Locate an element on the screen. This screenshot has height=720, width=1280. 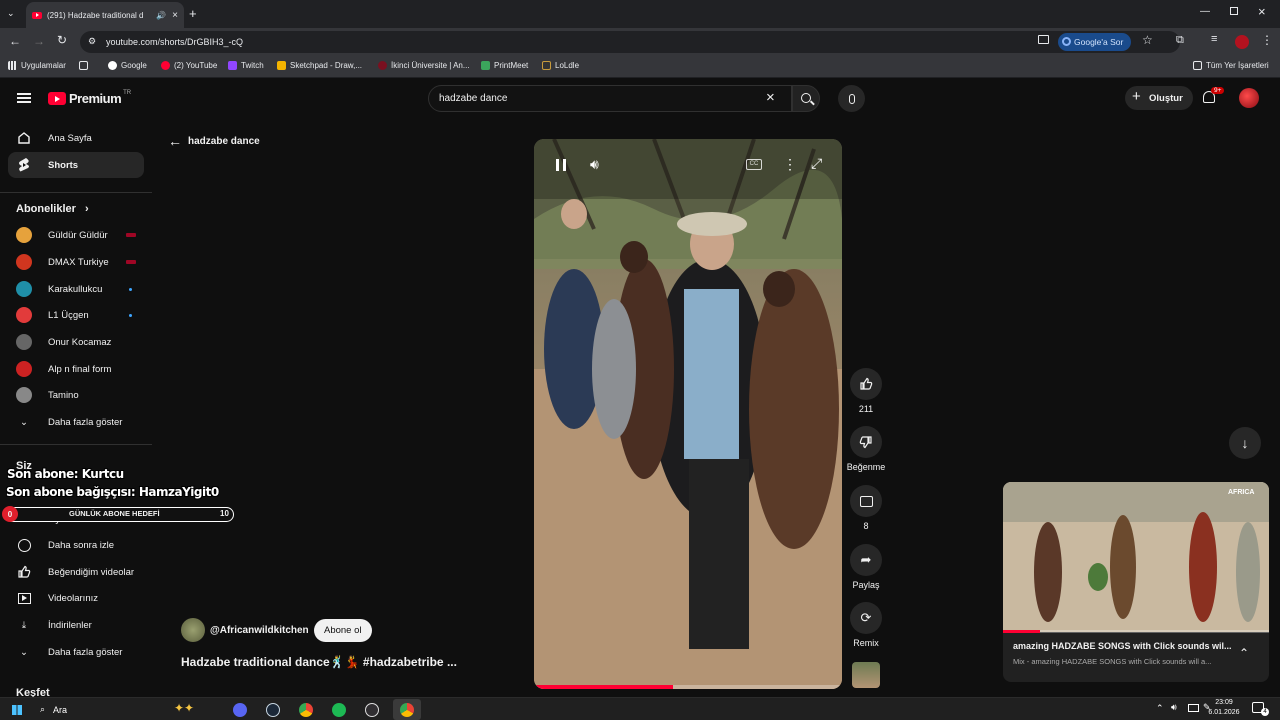
more-options-icon: ⋮ is located at coordinates (790, 164).